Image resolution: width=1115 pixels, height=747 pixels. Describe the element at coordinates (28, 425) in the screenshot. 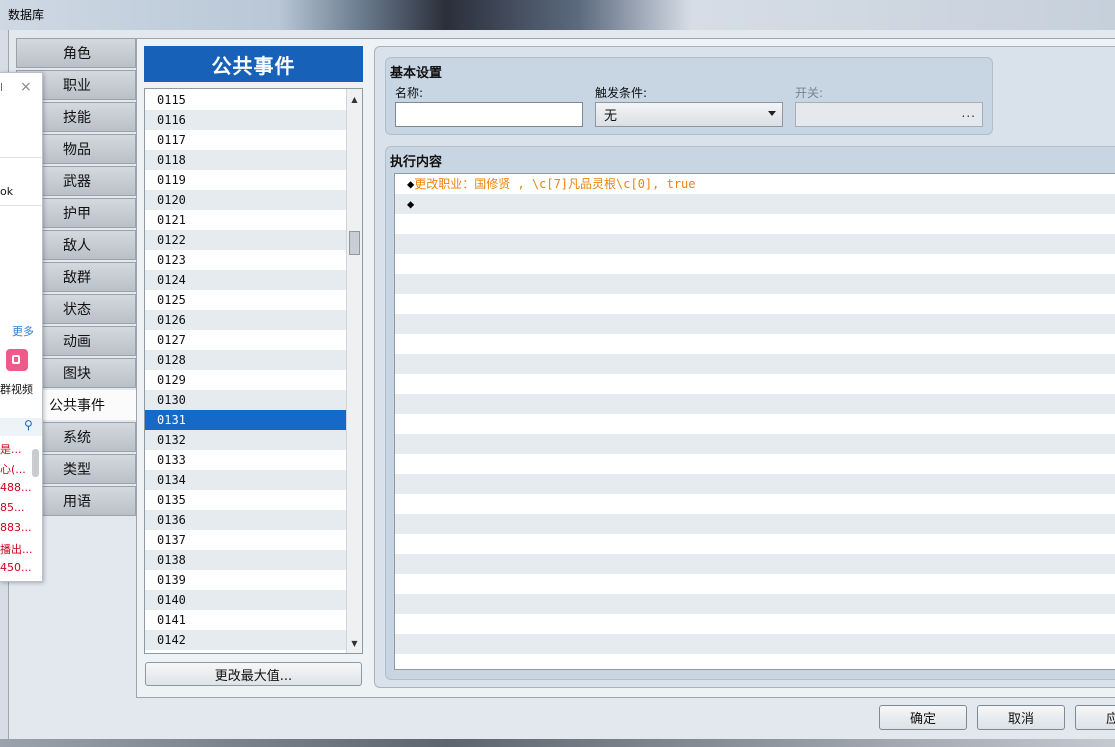

I see `search-icon: ⚲` at that location.